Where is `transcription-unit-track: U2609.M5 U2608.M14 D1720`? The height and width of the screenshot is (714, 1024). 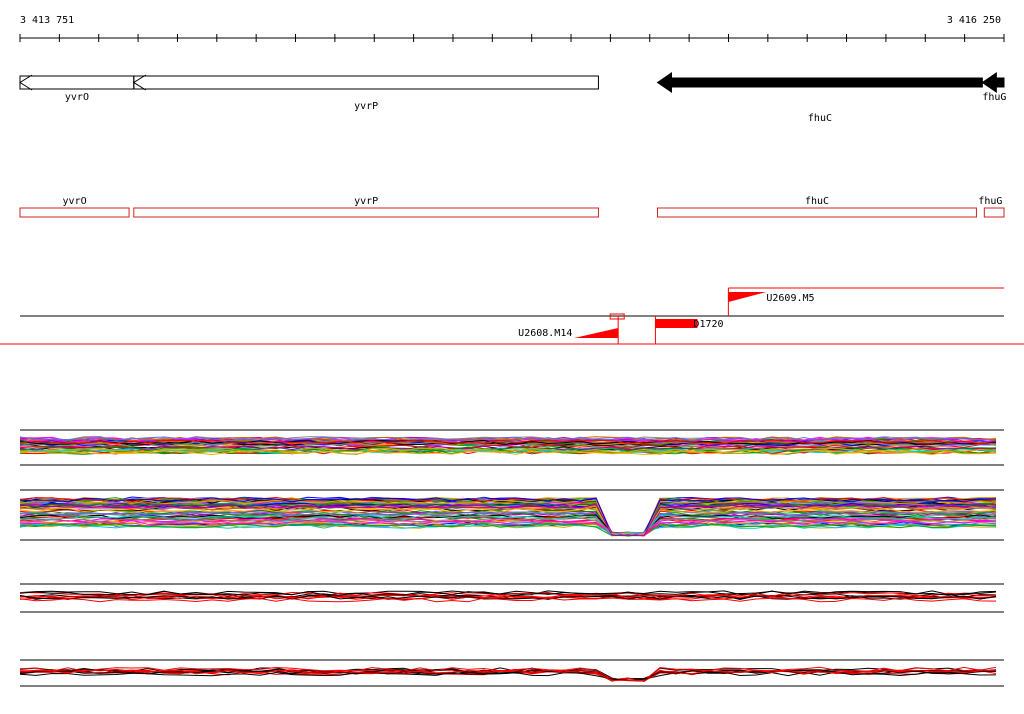 transcription-unit-track: U2609.M5 U2608.M14 D1720 is located at coordinates (512, 316).